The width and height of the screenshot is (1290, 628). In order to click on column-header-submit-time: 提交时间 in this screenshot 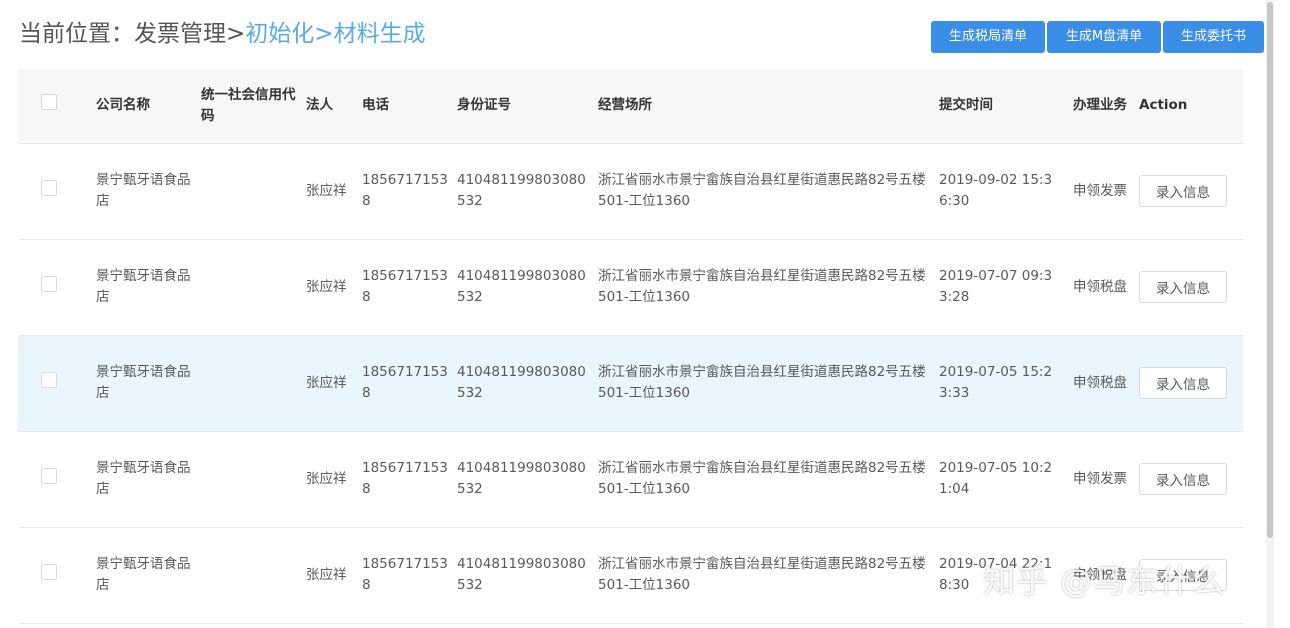, I will do `click(1006, 106)`.